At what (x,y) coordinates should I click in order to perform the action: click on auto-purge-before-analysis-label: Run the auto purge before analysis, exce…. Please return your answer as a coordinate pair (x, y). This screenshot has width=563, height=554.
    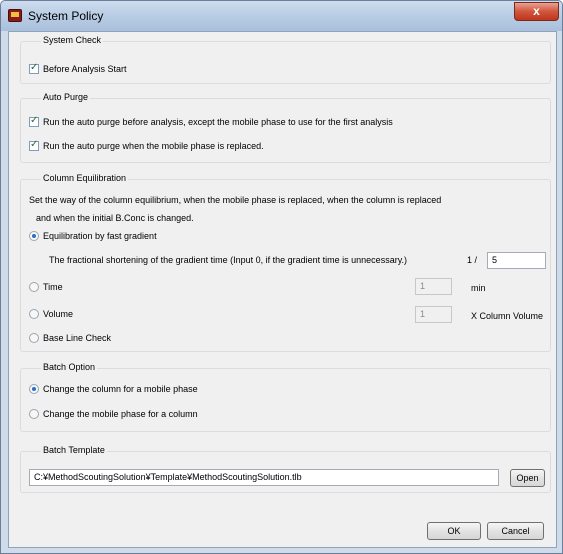
    Looking at the image, I should click on (218, 122).